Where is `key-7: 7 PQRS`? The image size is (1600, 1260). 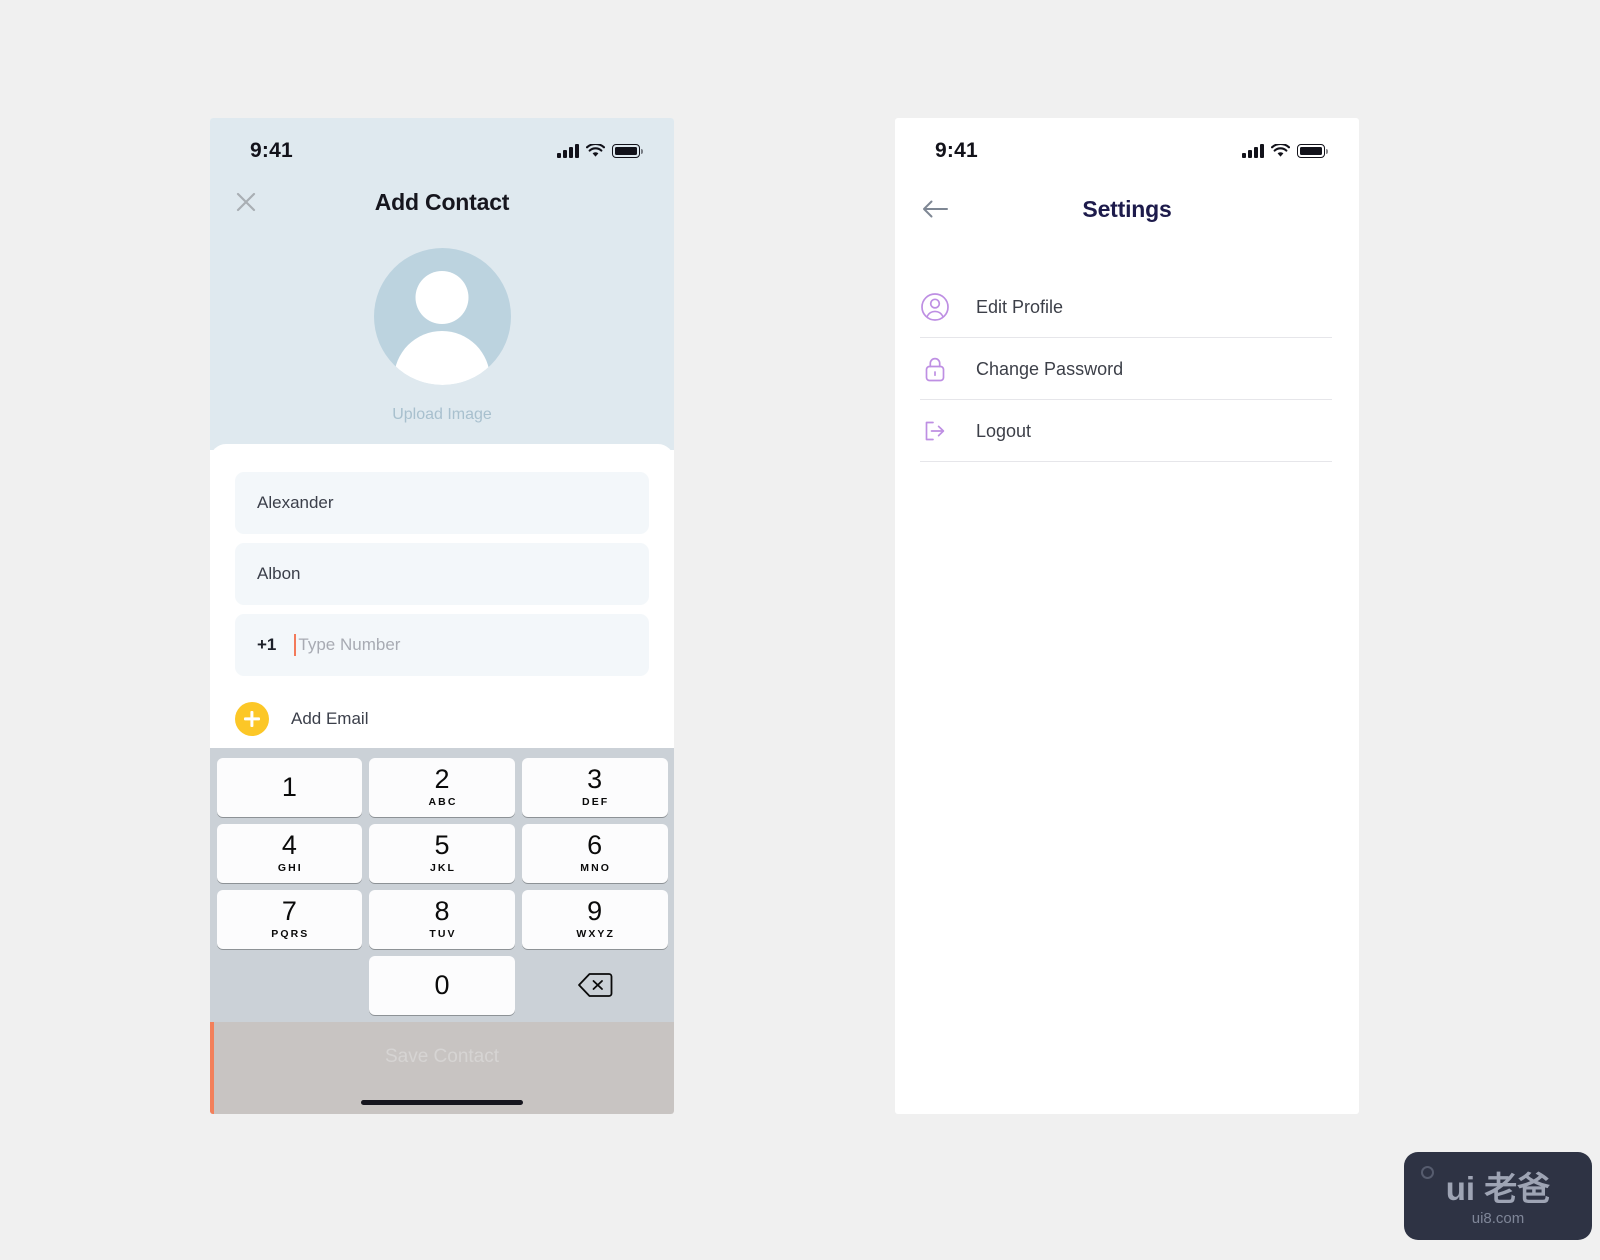 key-7: 7 PQRS is located at coordinates (289, 919).